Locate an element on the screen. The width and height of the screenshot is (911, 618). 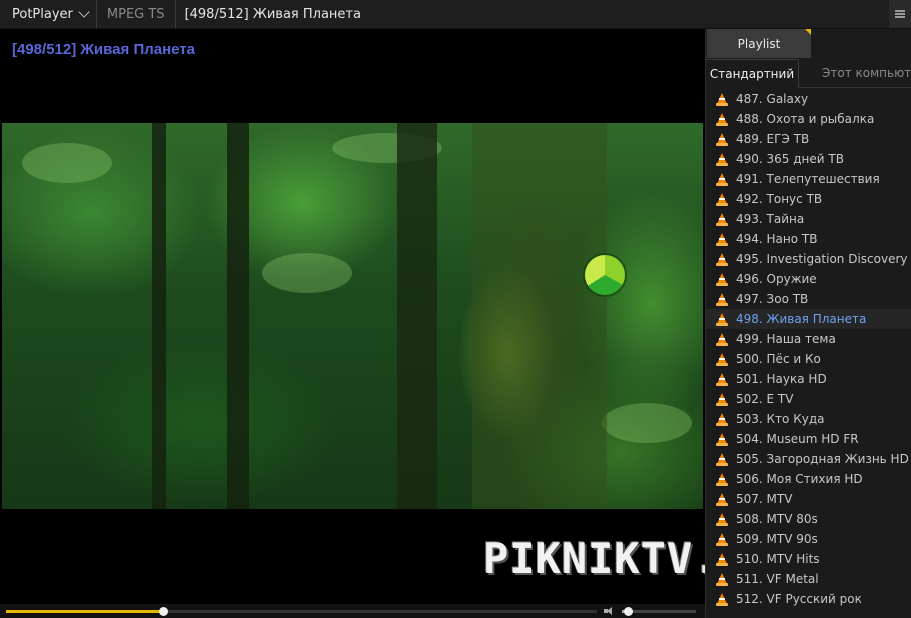
playlist-item-label: 512. VF Русский рок is located at coordinates (799, 599).